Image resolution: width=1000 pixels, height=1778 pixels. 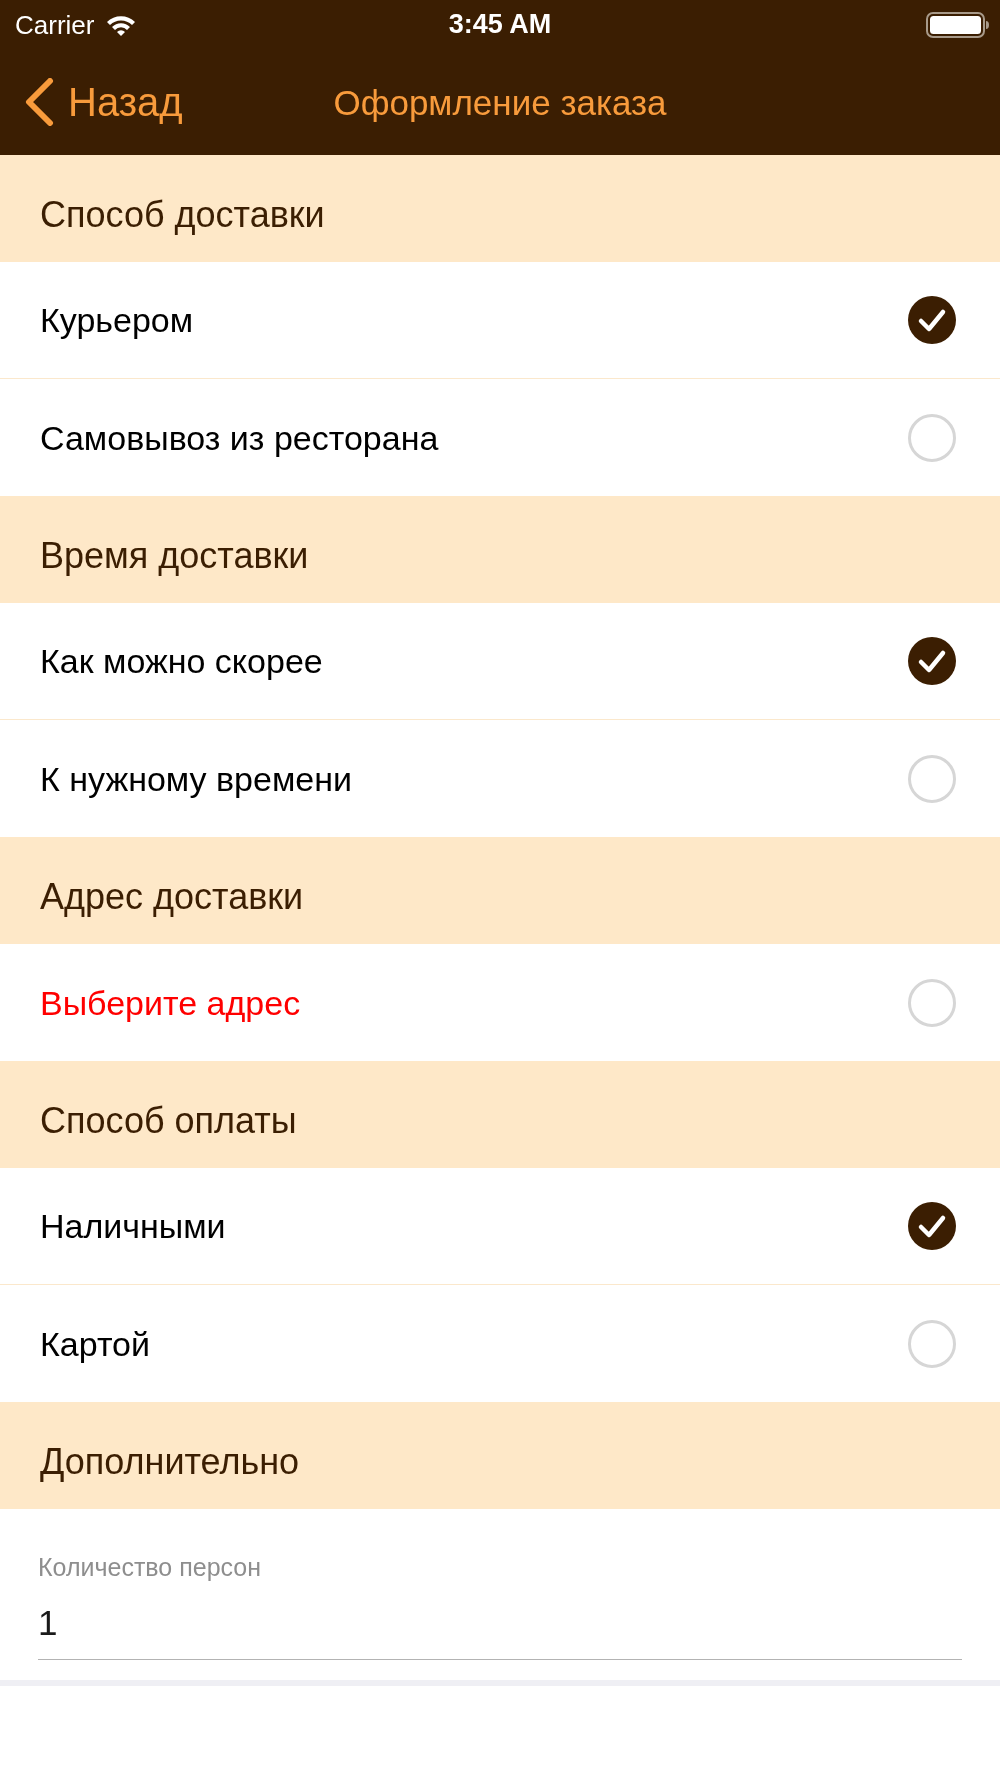 What do you see at coordinates (182, 214) in the screenshot?
I see `section-title: Способ доставки` at bounding box center [182, 214].